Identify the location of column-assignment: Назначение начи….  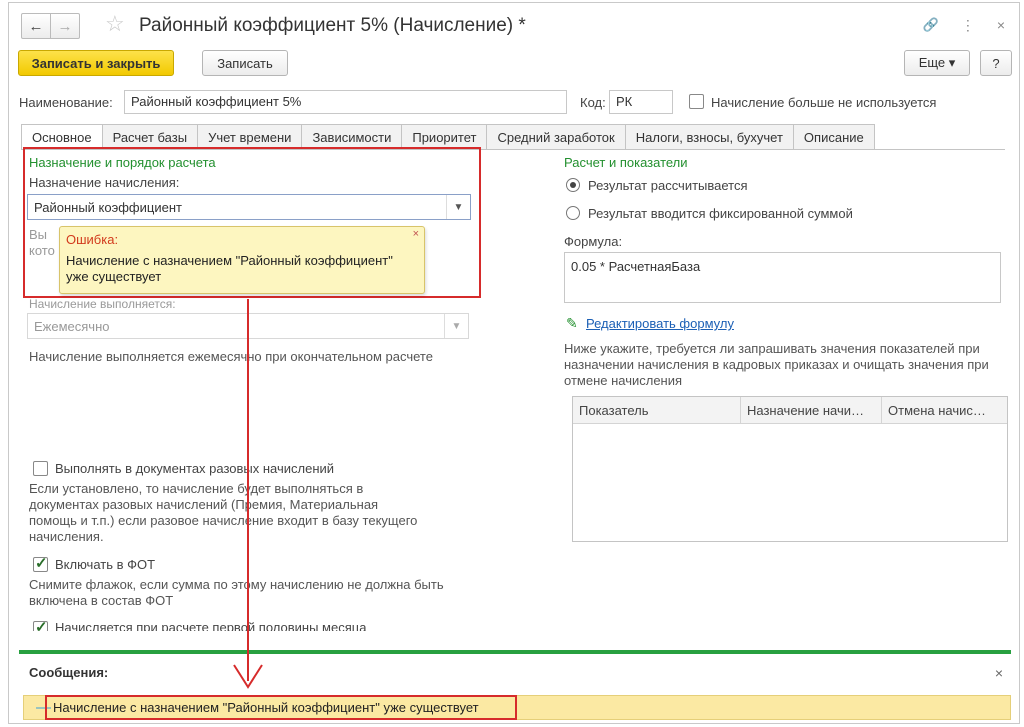
(811, 410).